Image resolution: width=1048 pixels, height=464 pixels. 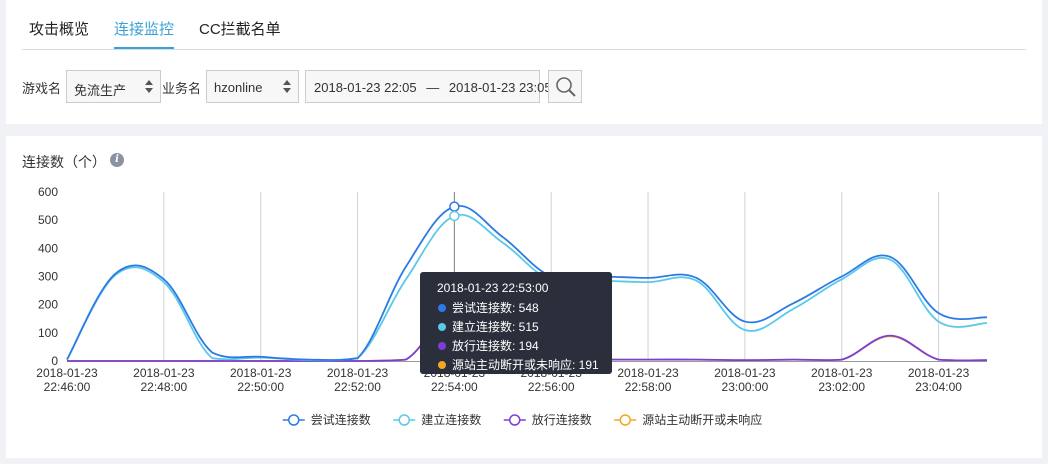 What do you see at coordinates (702, 419) in the screenshot?
I see `legend-label: 源站主动断开或未响应` at bounding box center [702, 419].